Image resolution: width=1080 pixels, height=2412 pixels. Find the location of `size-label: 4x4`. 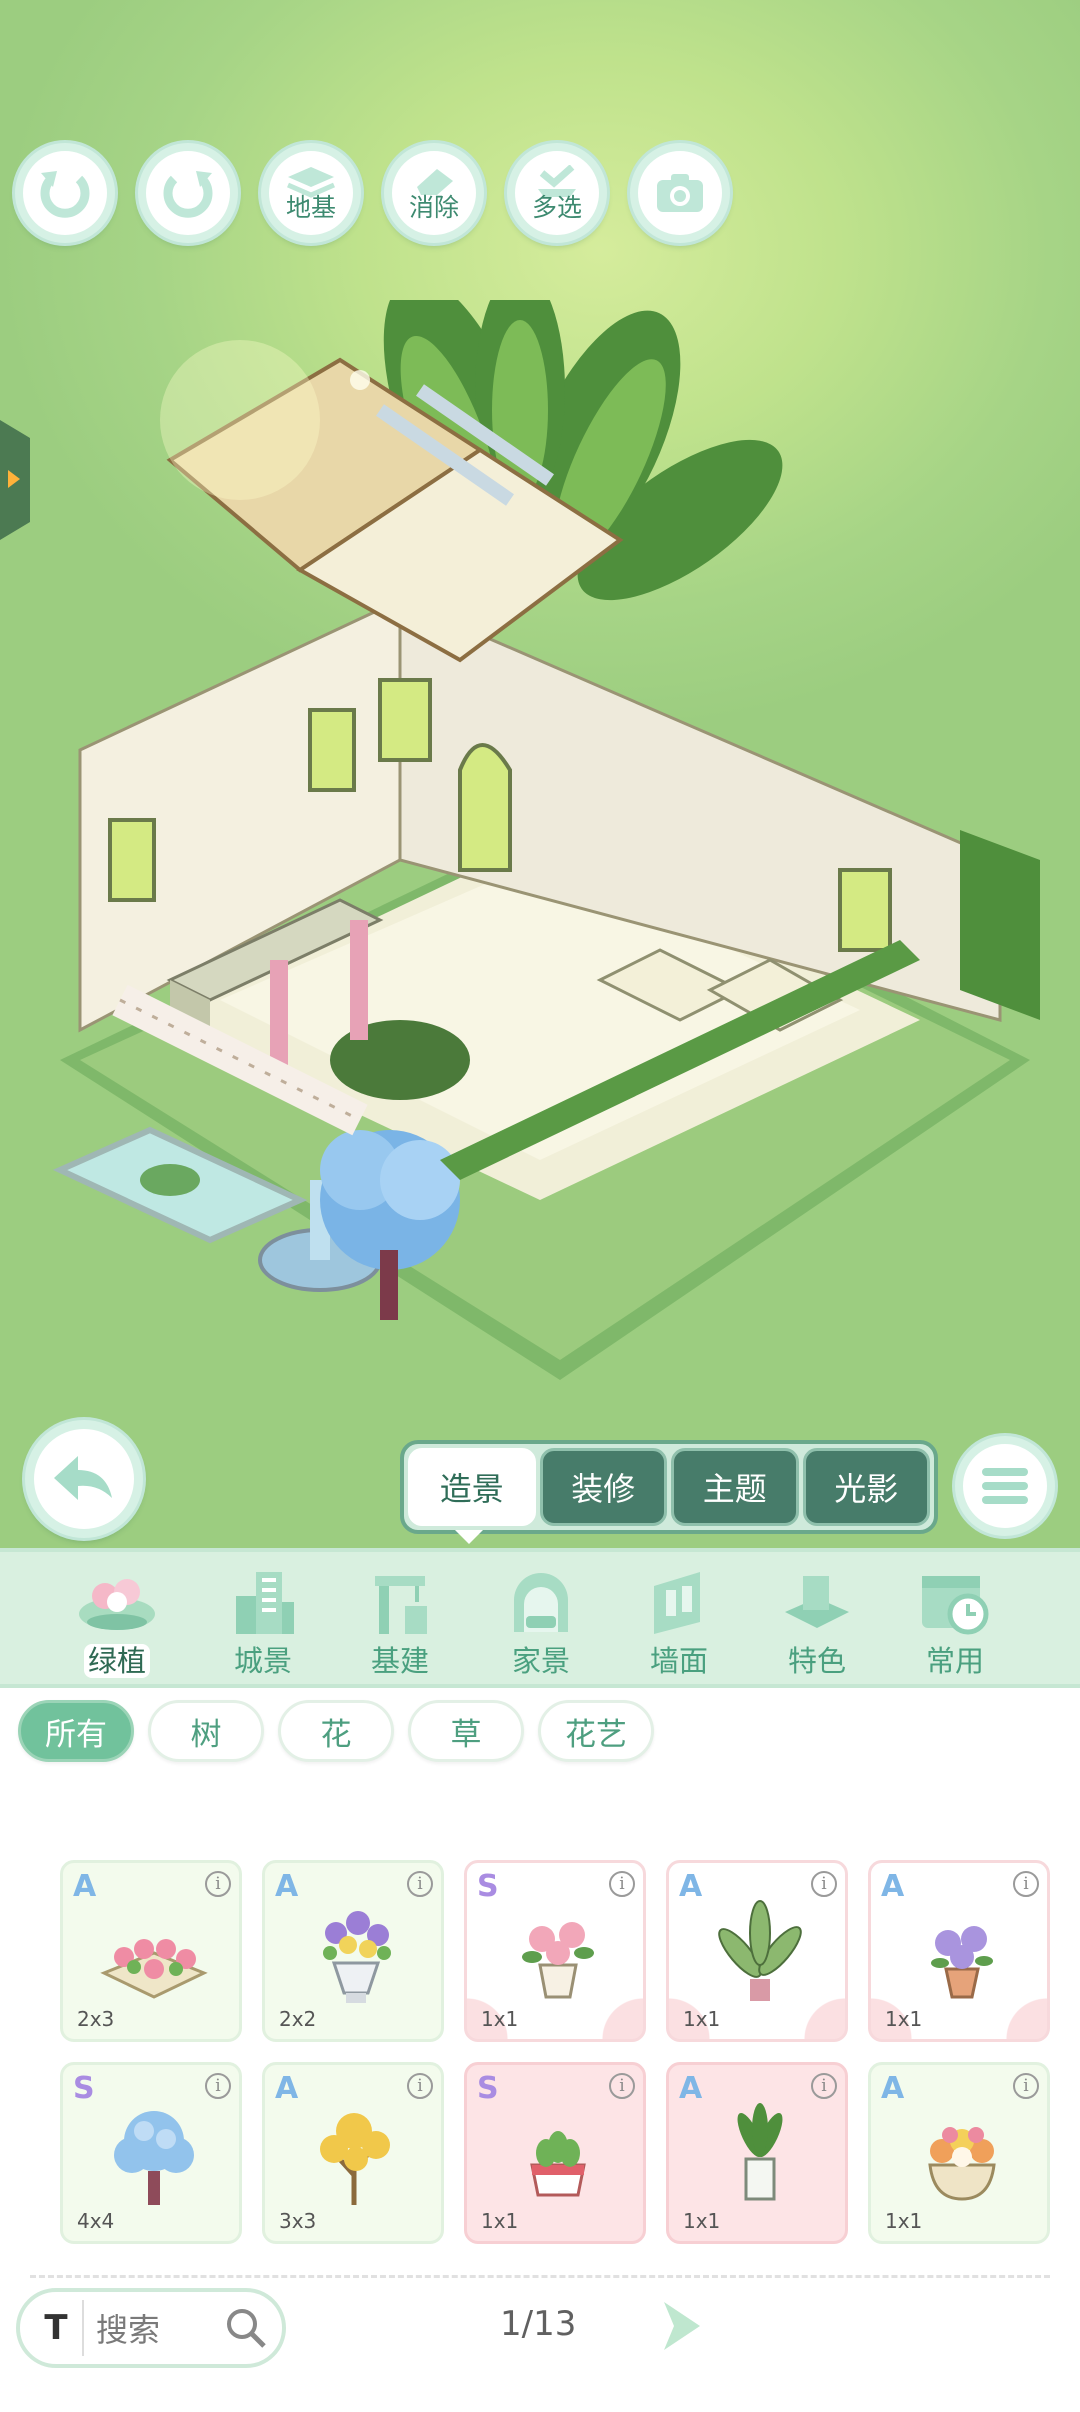

size-label: 4x4 is located at coordinates (96, 2221).